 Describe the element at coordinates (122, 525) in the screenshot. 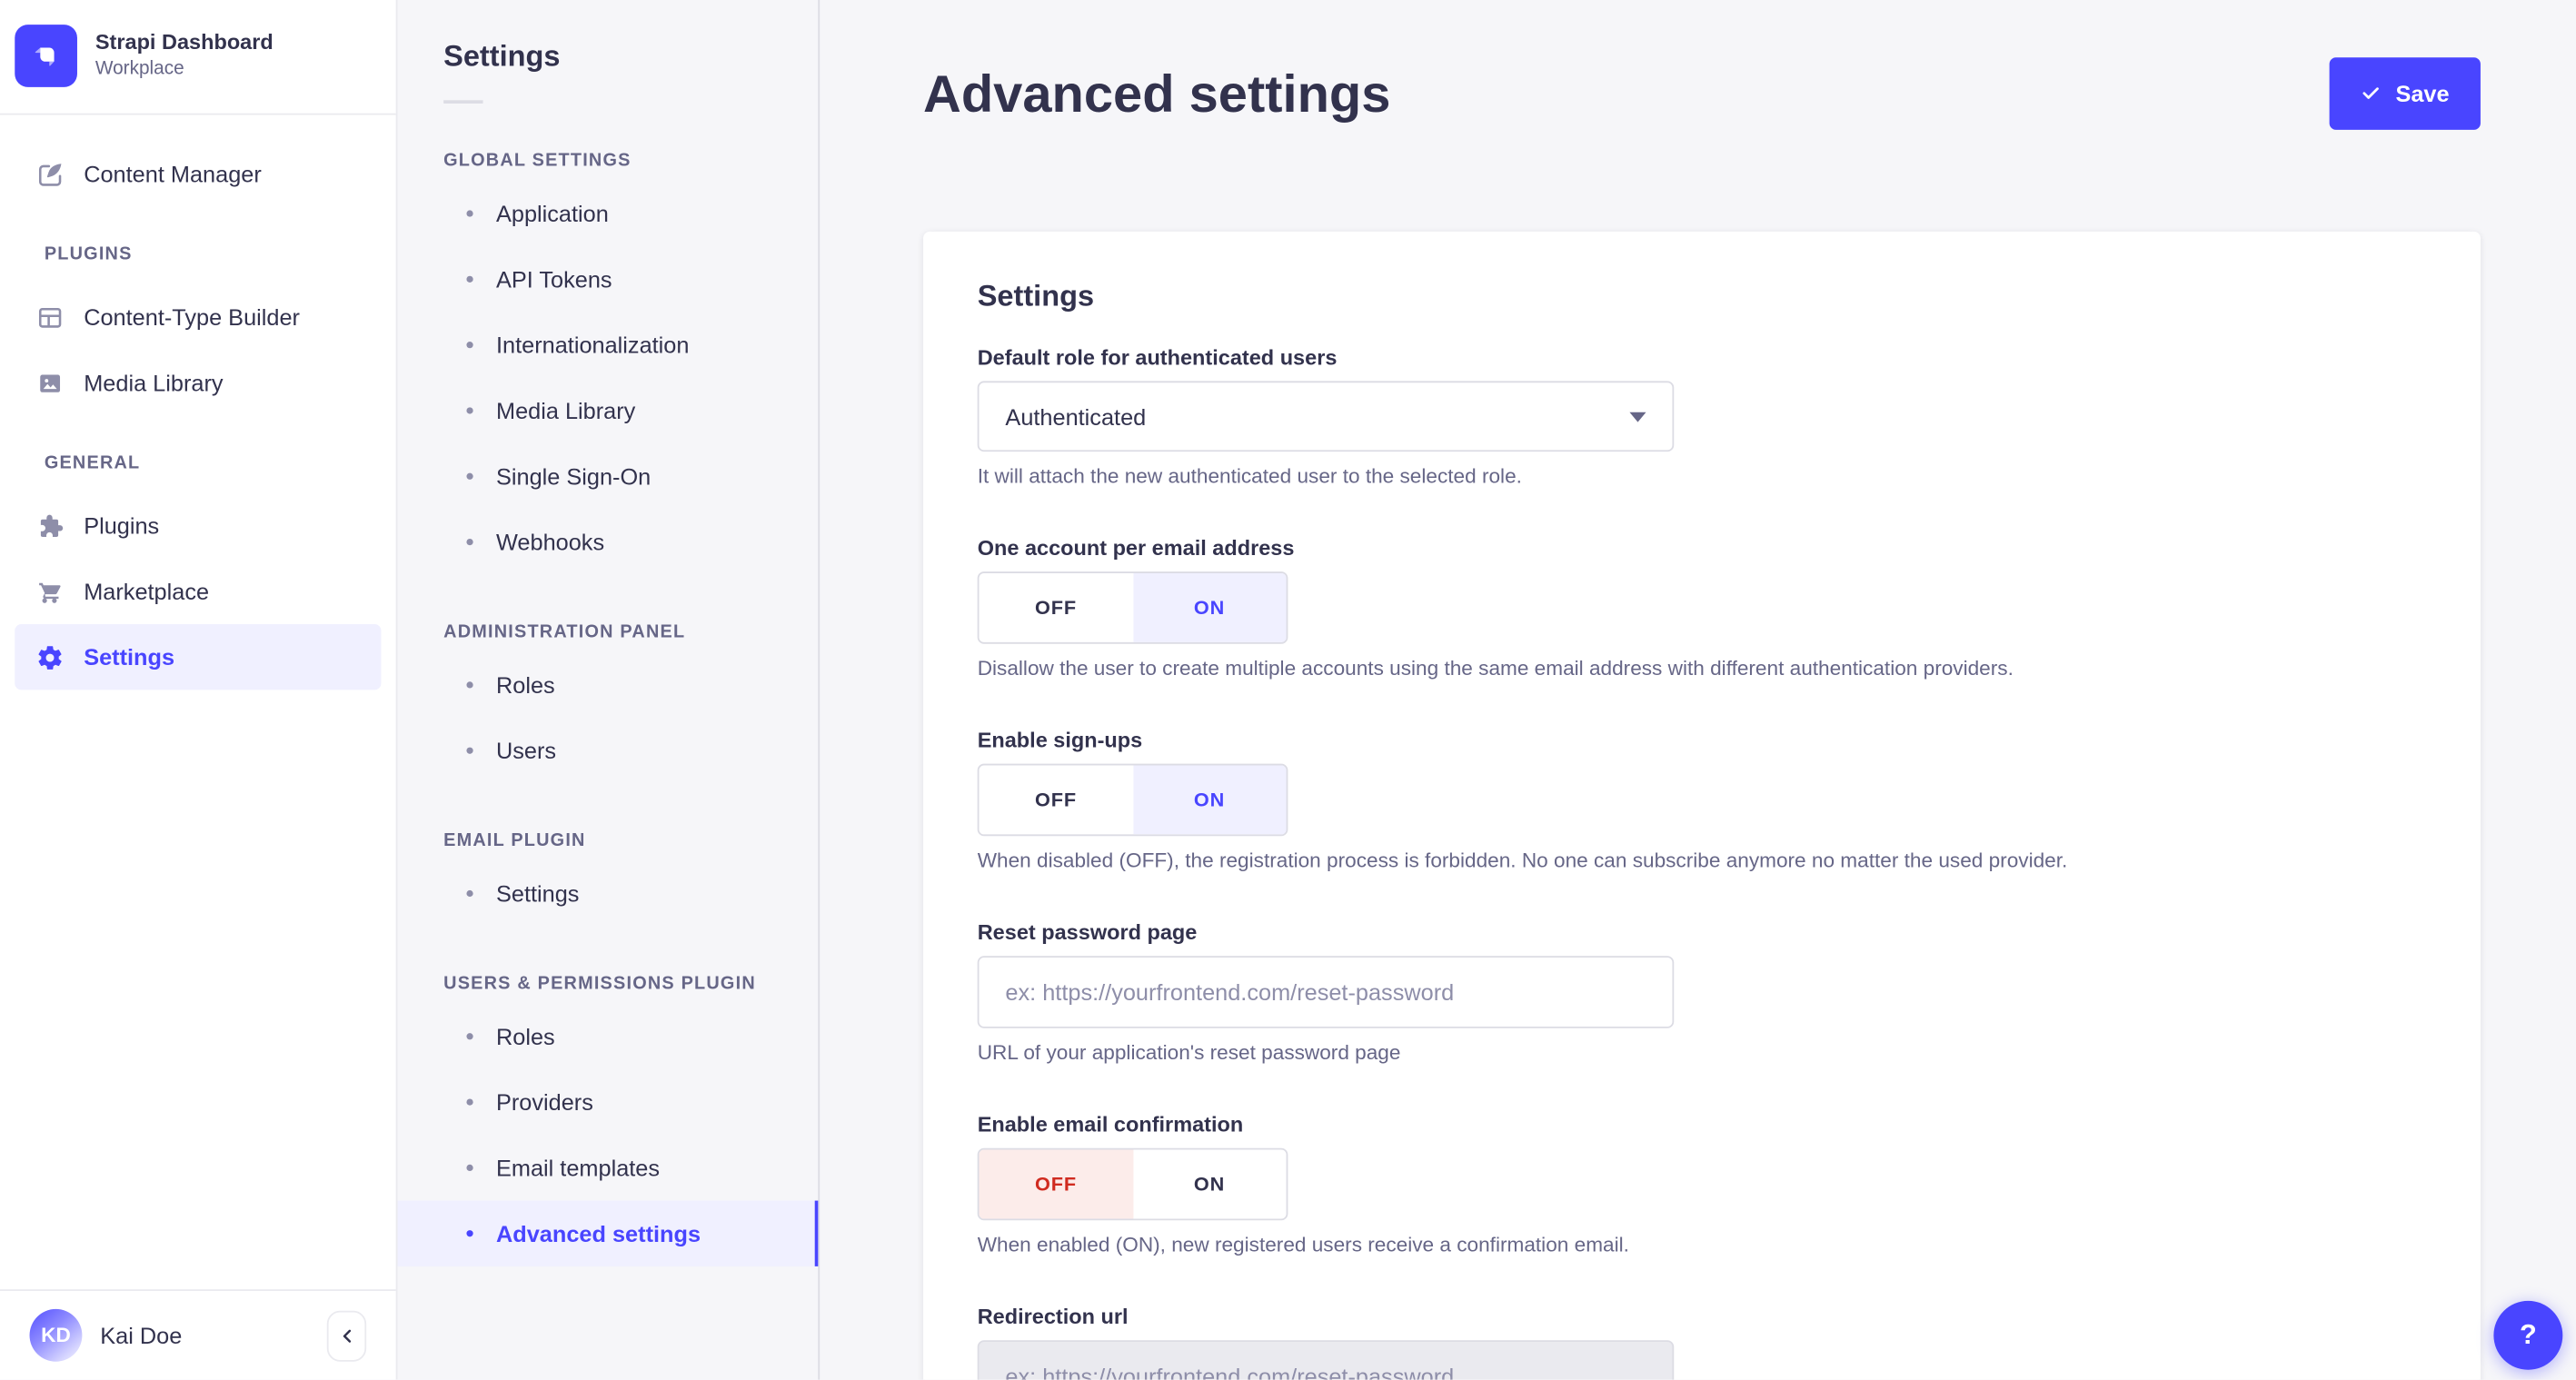

I see `sidebar-item-label: Plugins` at that location.